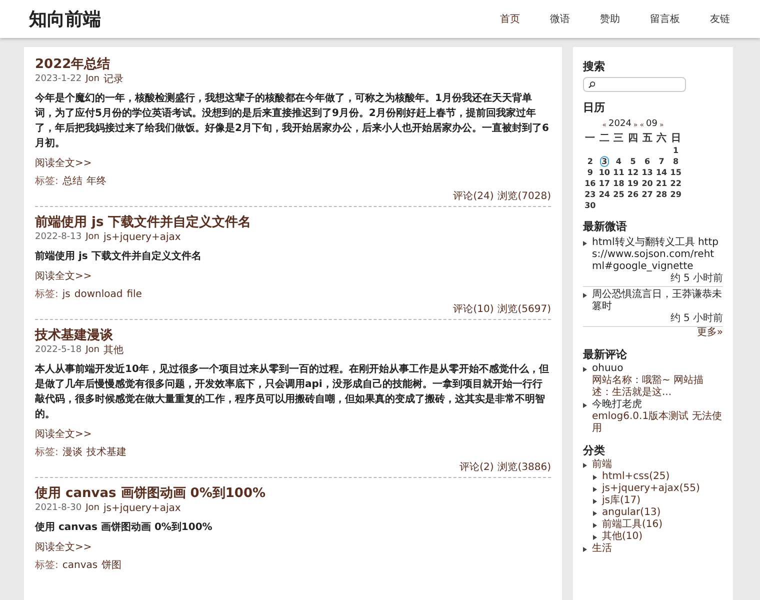 Image resolution: width=760 pixels, height=600 pixels. Describe the element at coordinates (292, 121) in the screenshot. I see `post-excerpt: 今年是个魔幻的一年，核酸检测盛行，我想这辈子的核酸都在今年做了，可称之为核酸年。1月份我还在天天背单词，为了应付5月份的学位英语考试。没想到的是后来直接推迟到了9月份。2月份刚好赶上春节，提前回我家过年了，年后把我妈接过来了给我们做饭。好像是2月下旬，我开始居家办公，后来小人也开始居家办公。一直被封到了6月初。` at that location.